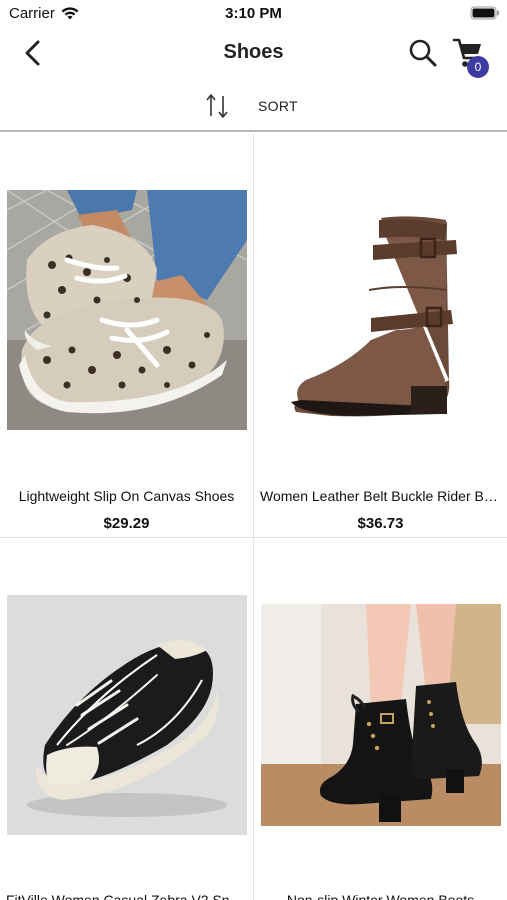 This screenshot has width=507, height=900. Describe the element at coordinates (217, 106) in the screenshot. I see `sort-arrows-icon` at that location.